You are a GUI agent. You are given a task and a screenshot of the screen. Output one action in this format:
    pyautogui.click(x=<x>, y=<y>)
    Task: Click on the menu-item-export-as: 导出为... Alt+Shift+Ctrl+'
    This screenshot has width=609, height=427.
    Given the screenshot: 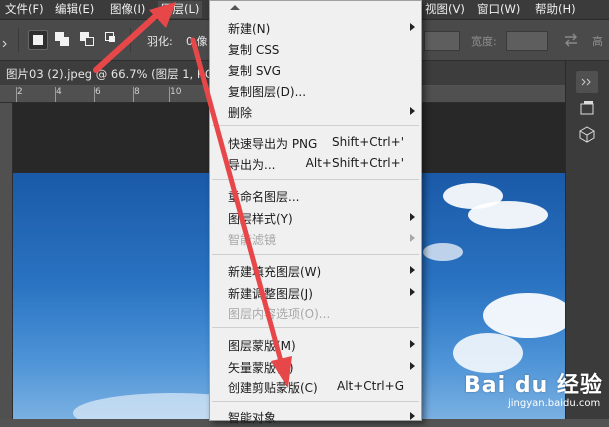 What is the action you would take?
    pyautogui.click(x=315, y=163)
    